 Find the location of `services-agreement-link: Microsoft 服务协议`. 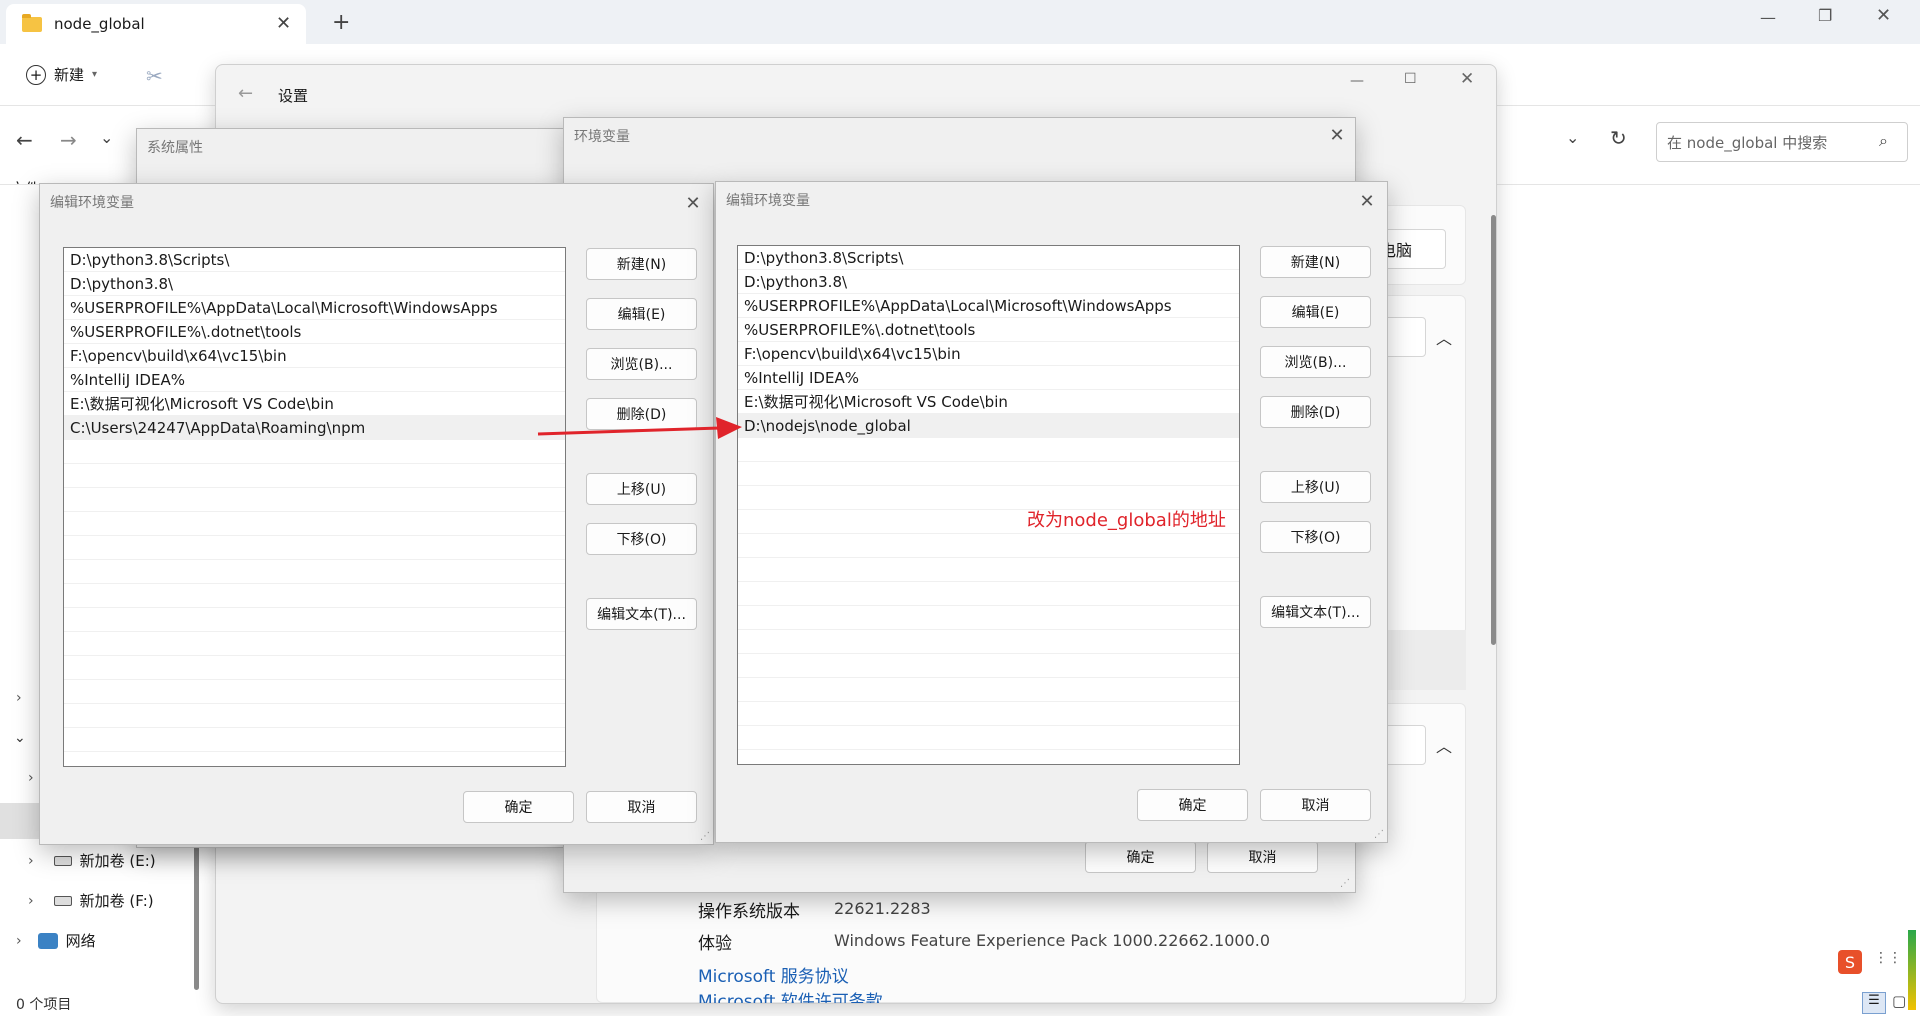

services-agreement-link: Microsoft 服务协议 is located at coordinates (773, 974).